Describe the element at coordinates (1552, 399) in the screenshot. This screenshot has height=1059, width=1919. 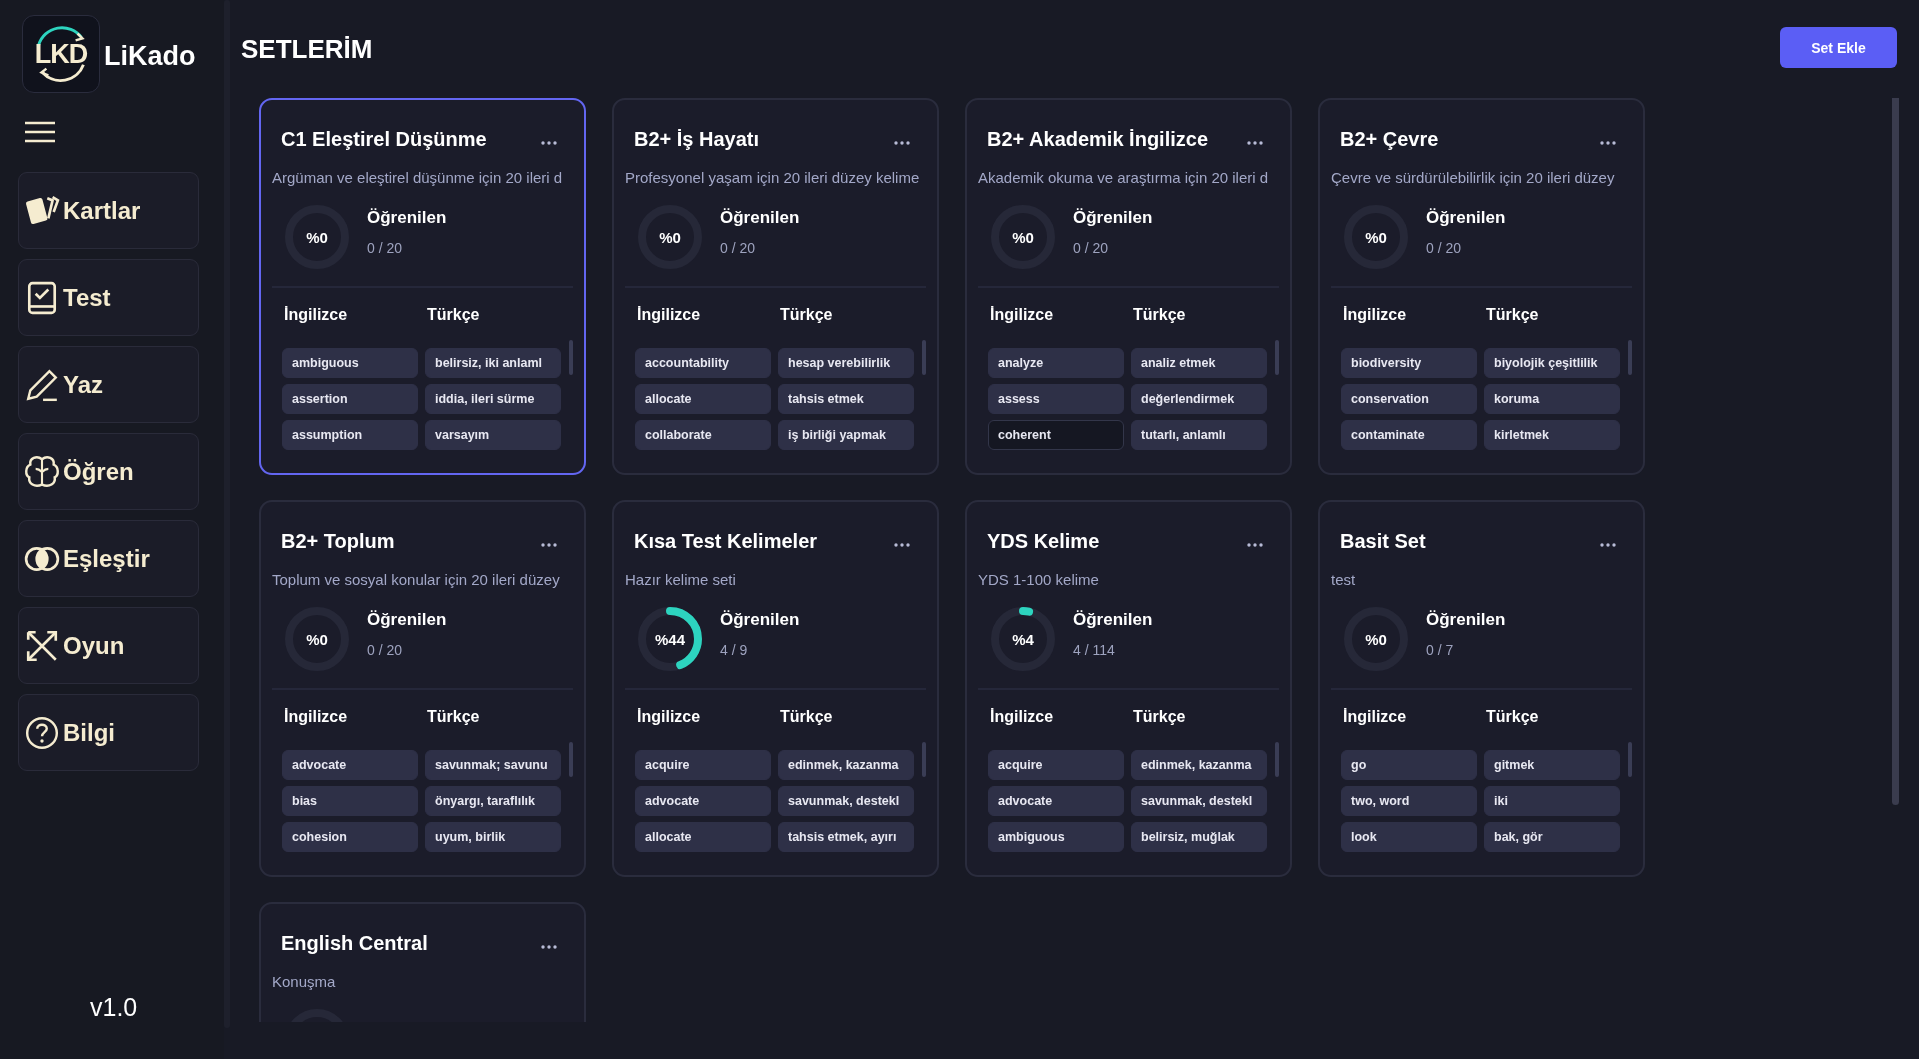
I see `word-chip: koruma` at that location.